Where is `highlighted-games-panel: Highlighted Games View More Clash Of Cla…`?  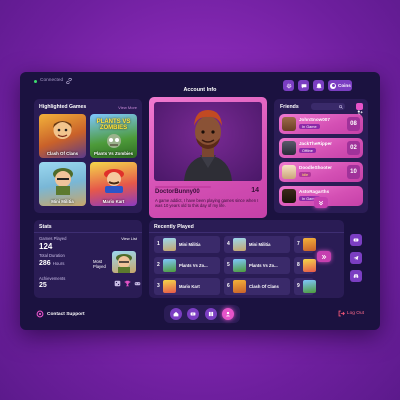
highlighted-games-panel: Highlighted Games View More Clash Of Cla… is located at coordinates (88, 156).